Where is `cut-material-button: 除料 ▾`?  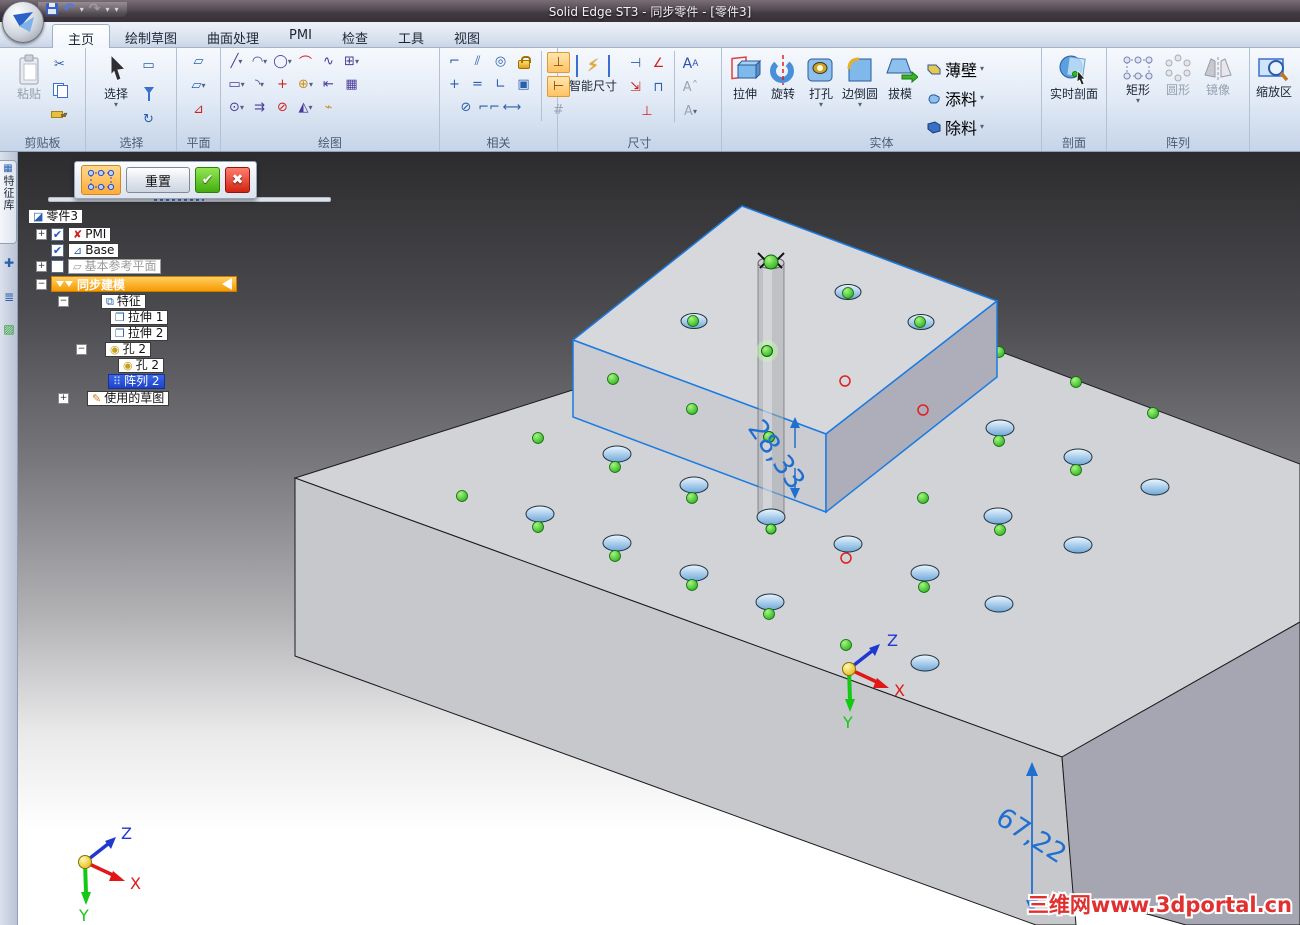 cut-material-button: 除料 ▾ is located at coordinates (955, 127).